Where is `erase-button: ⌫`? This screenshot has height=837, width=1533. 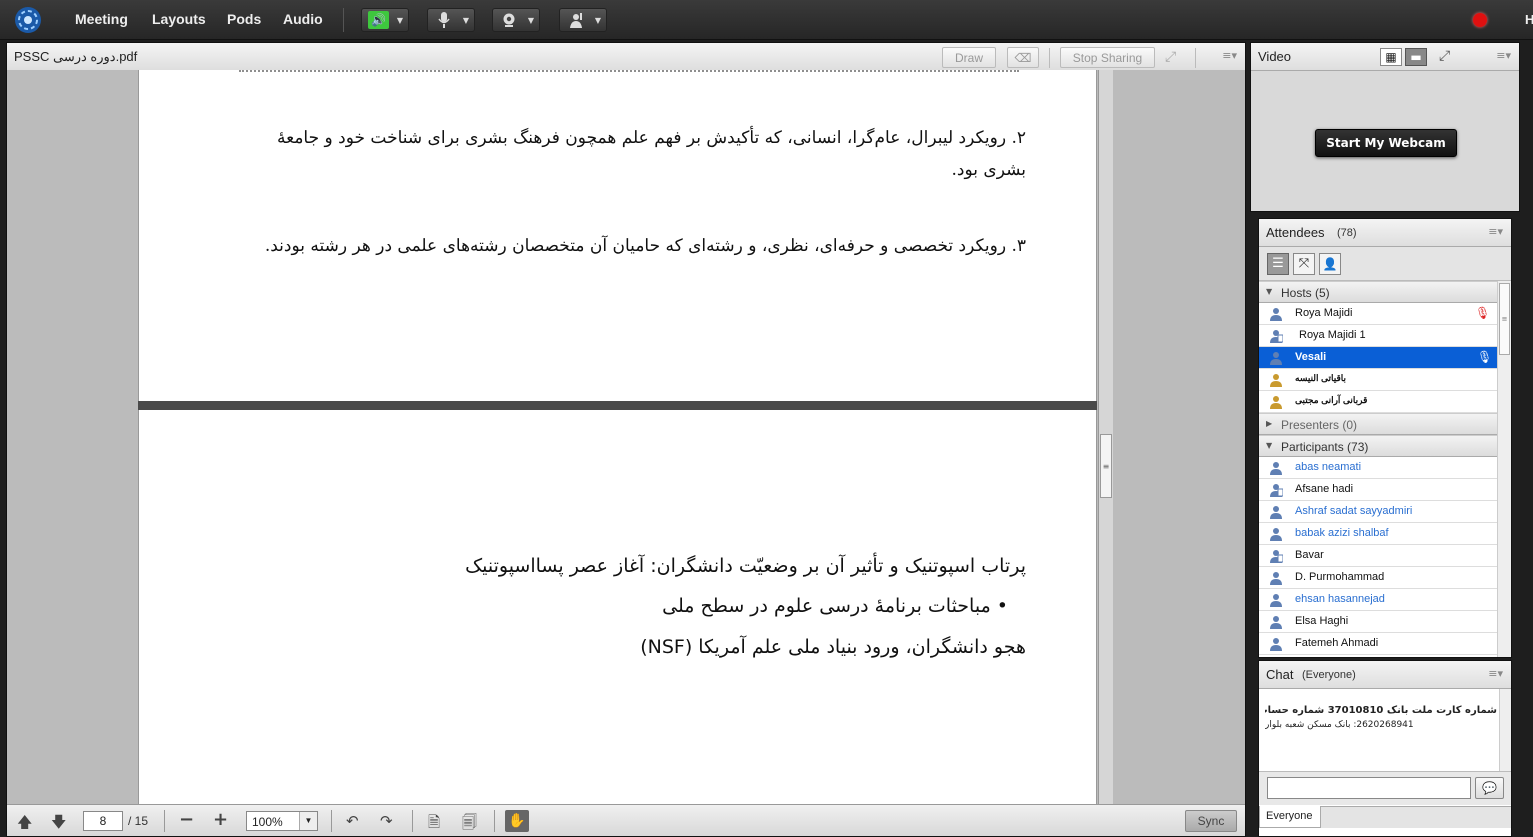
erase-button: ⌫ is located at coordinates (1023, 57).